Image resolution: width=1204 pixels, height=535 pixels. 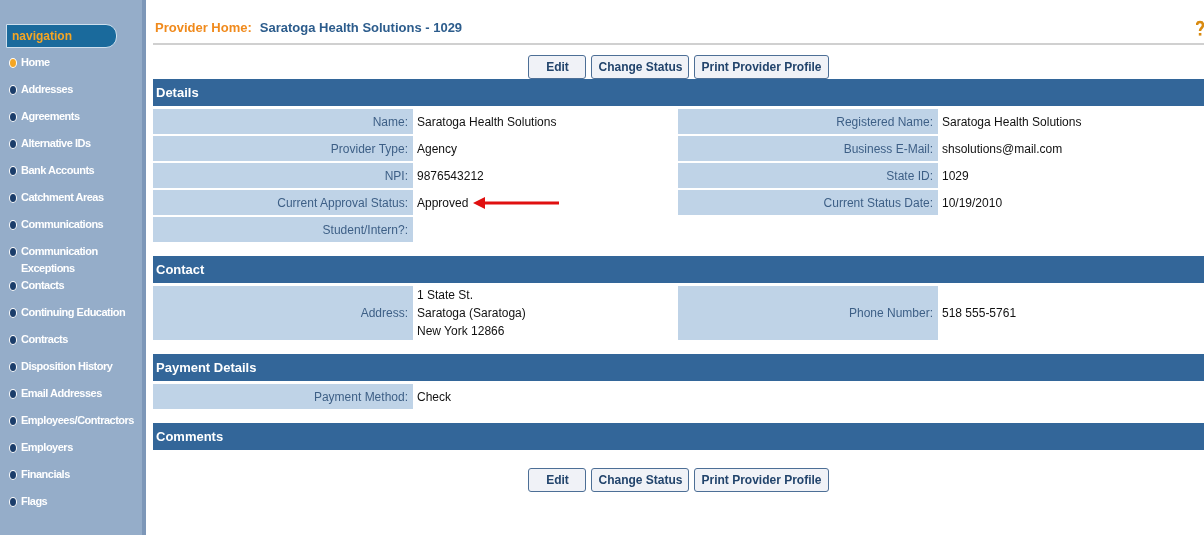 What do you see at coordinates (71, 260) in the screenshot?
I see `nav-item: Communication Exceptions` at bounding box center [71, 260].